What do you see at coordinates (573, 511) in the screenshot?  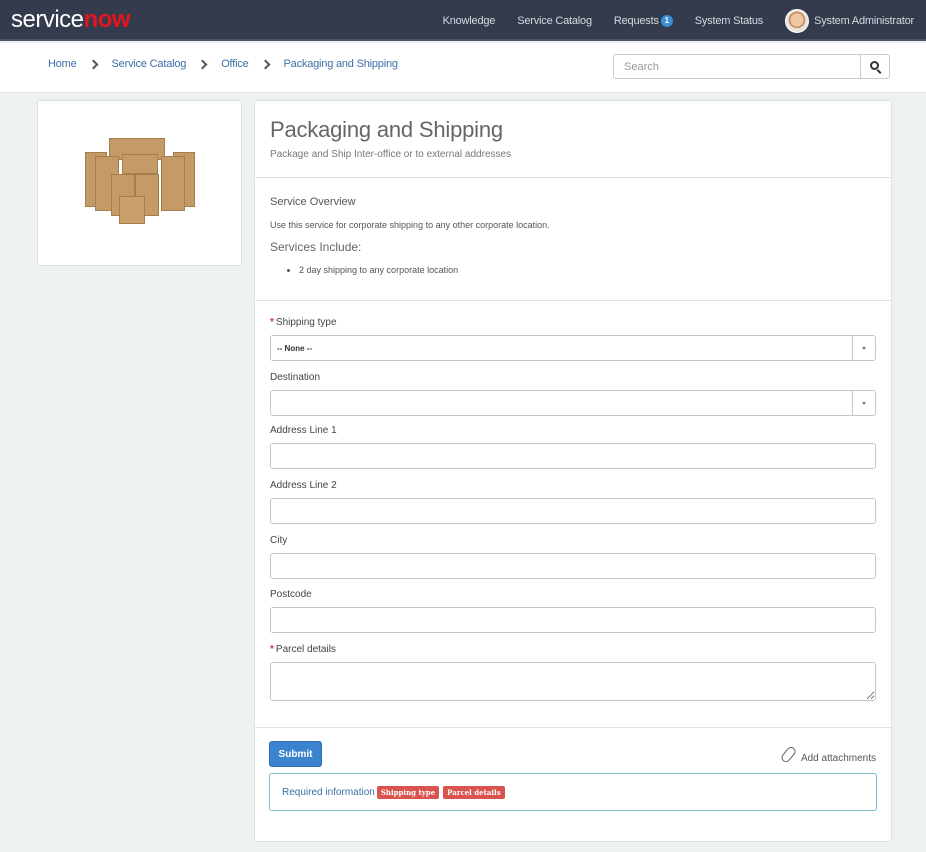 I see `address-line-2-input` at bounding box center [573, 511].